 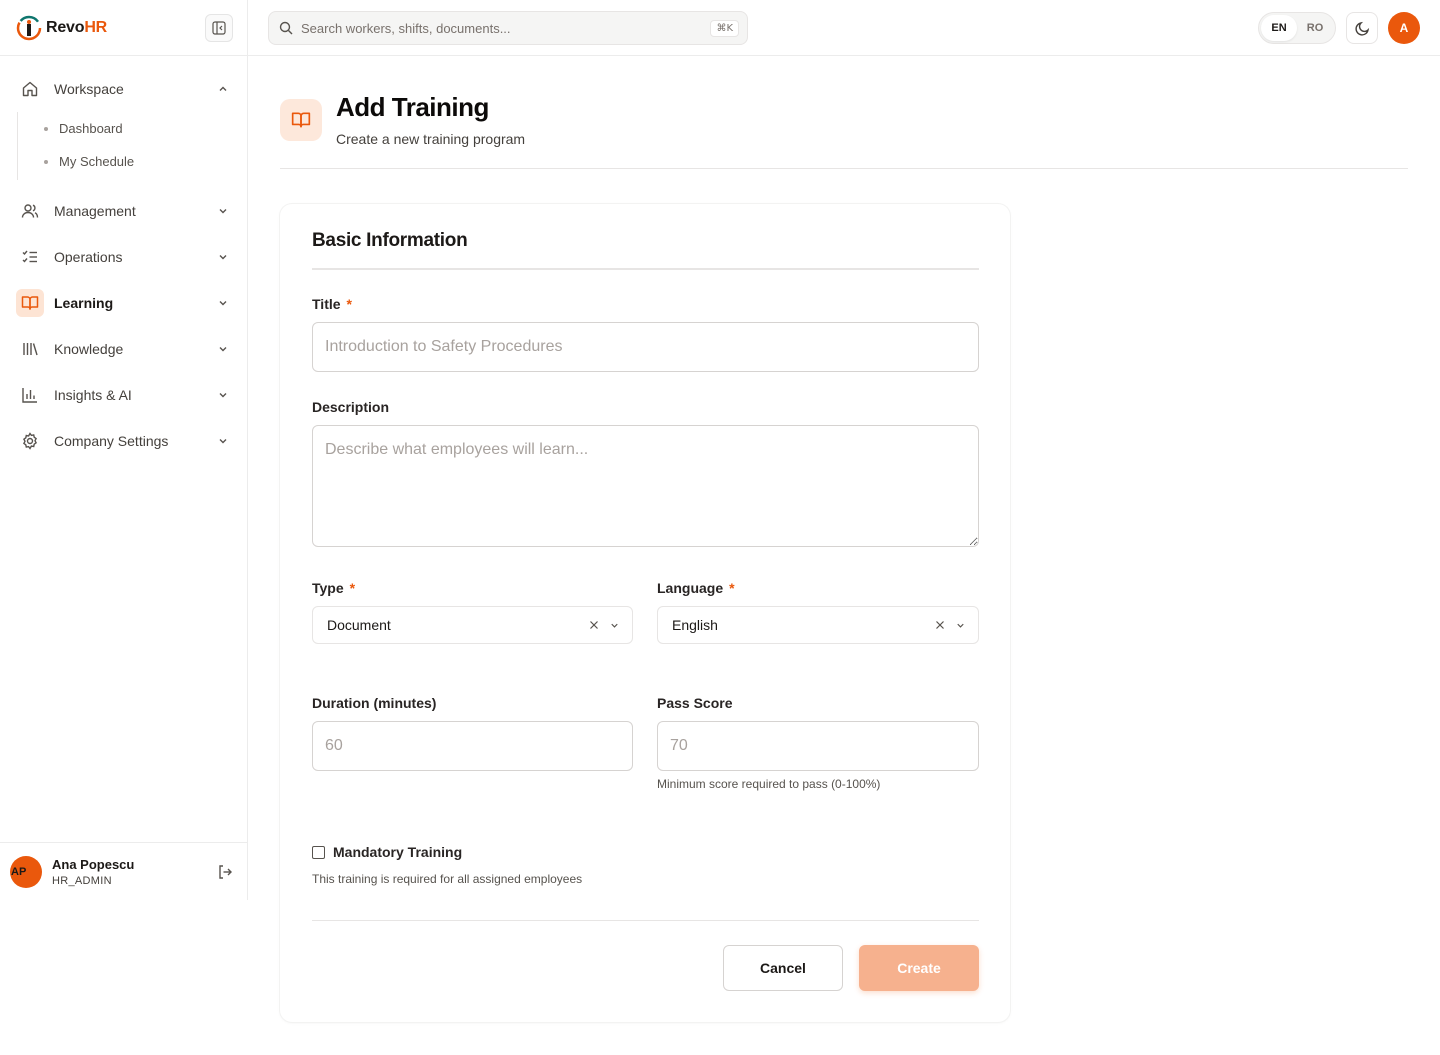 I want to click on mandatory-checkbox, so click(x=318, y=852).